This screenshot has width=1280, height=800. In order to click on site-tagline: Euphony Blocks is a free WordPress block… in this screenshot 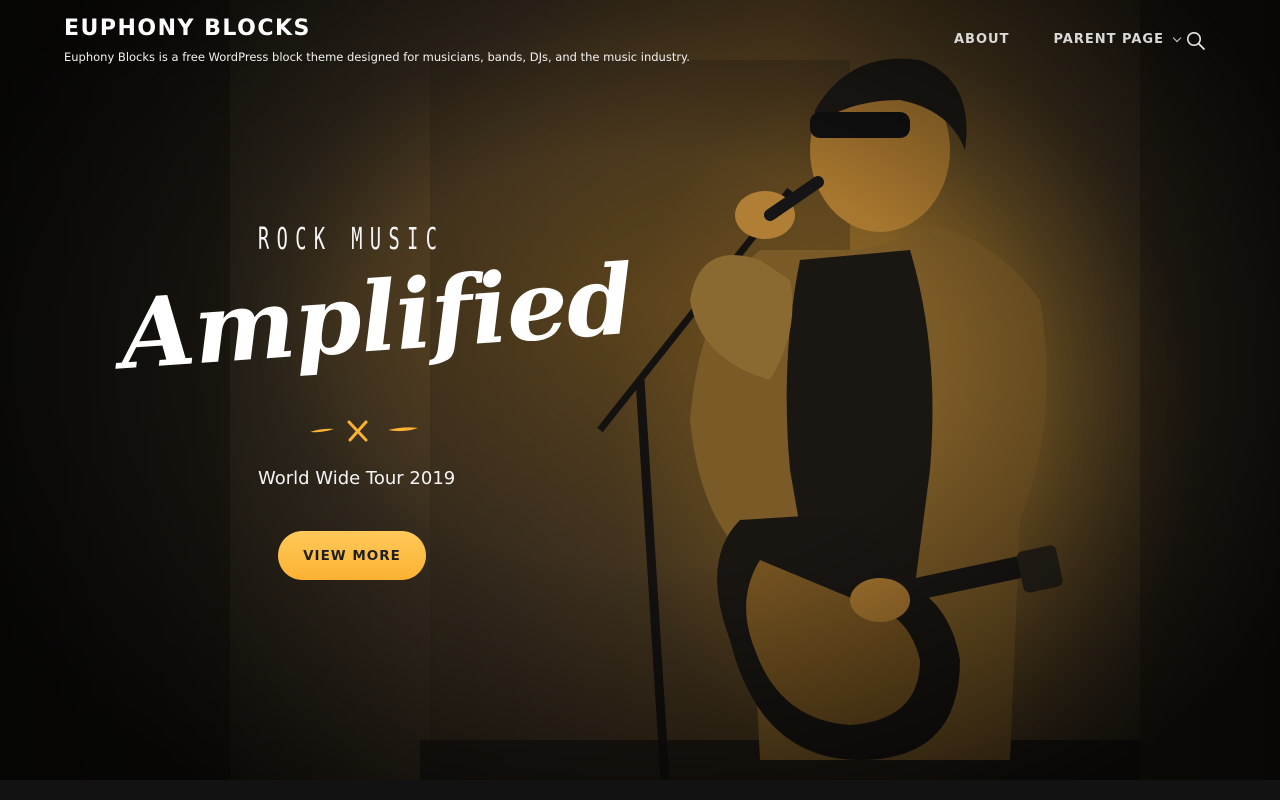, I will do `click(377, 57)`.